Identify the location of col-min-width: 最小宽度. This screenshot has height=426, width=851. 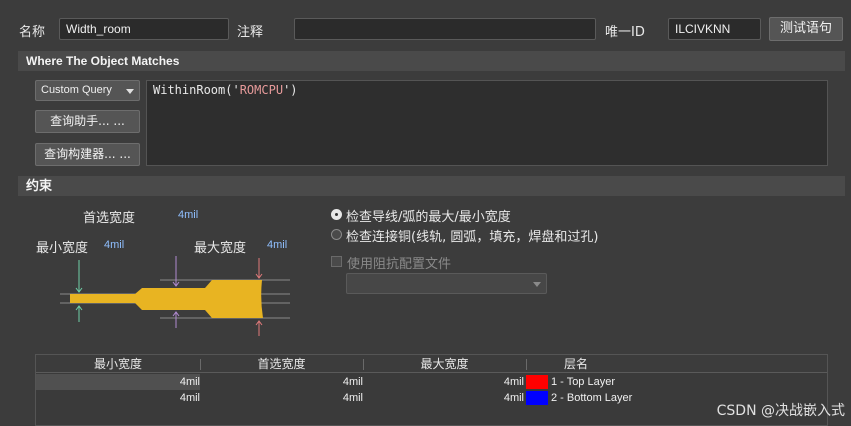
(118, 364).